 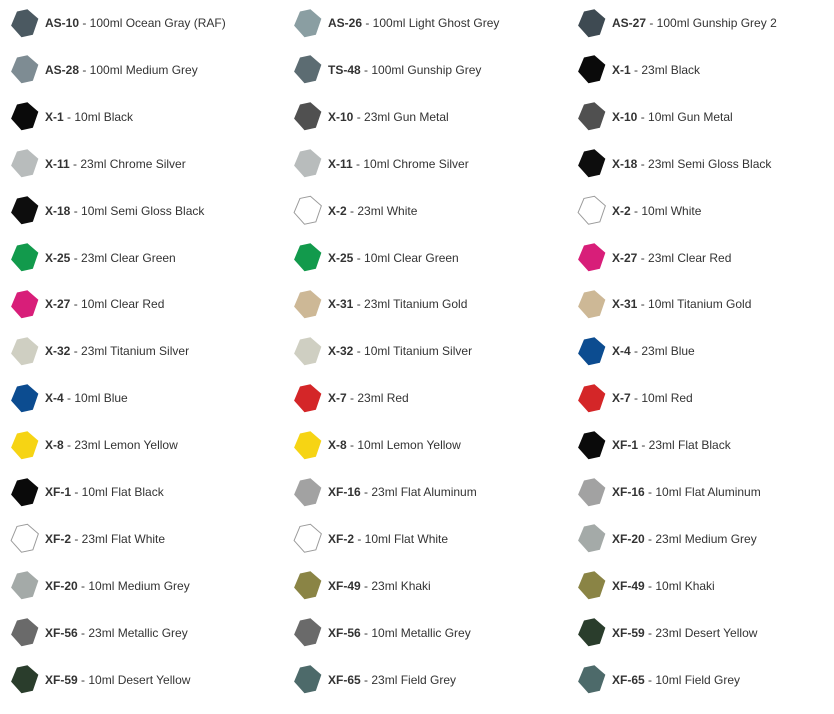 I want to click on paint-swatch-label: XF-20 - 23ml Medium Grey, so click(x=684, y=539).